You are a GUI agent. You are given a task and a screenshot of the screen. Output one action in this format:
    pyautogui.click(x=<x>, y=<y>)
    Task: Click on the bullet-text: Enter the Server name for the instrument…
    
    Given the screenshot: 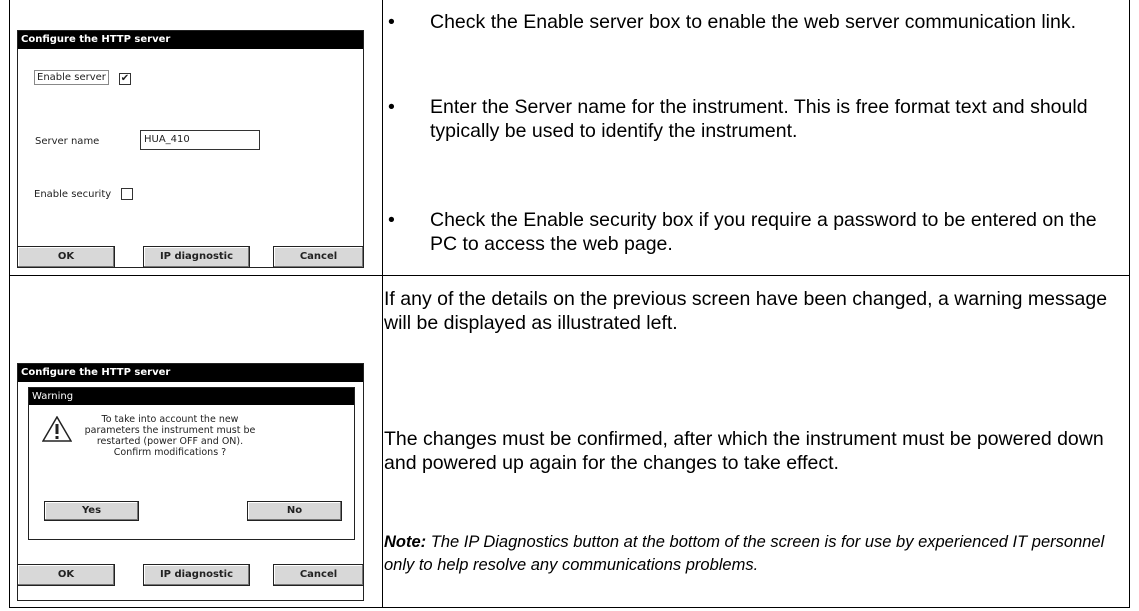 What is the action you would take?
    pyautogui.click(x=759, y=119)
    